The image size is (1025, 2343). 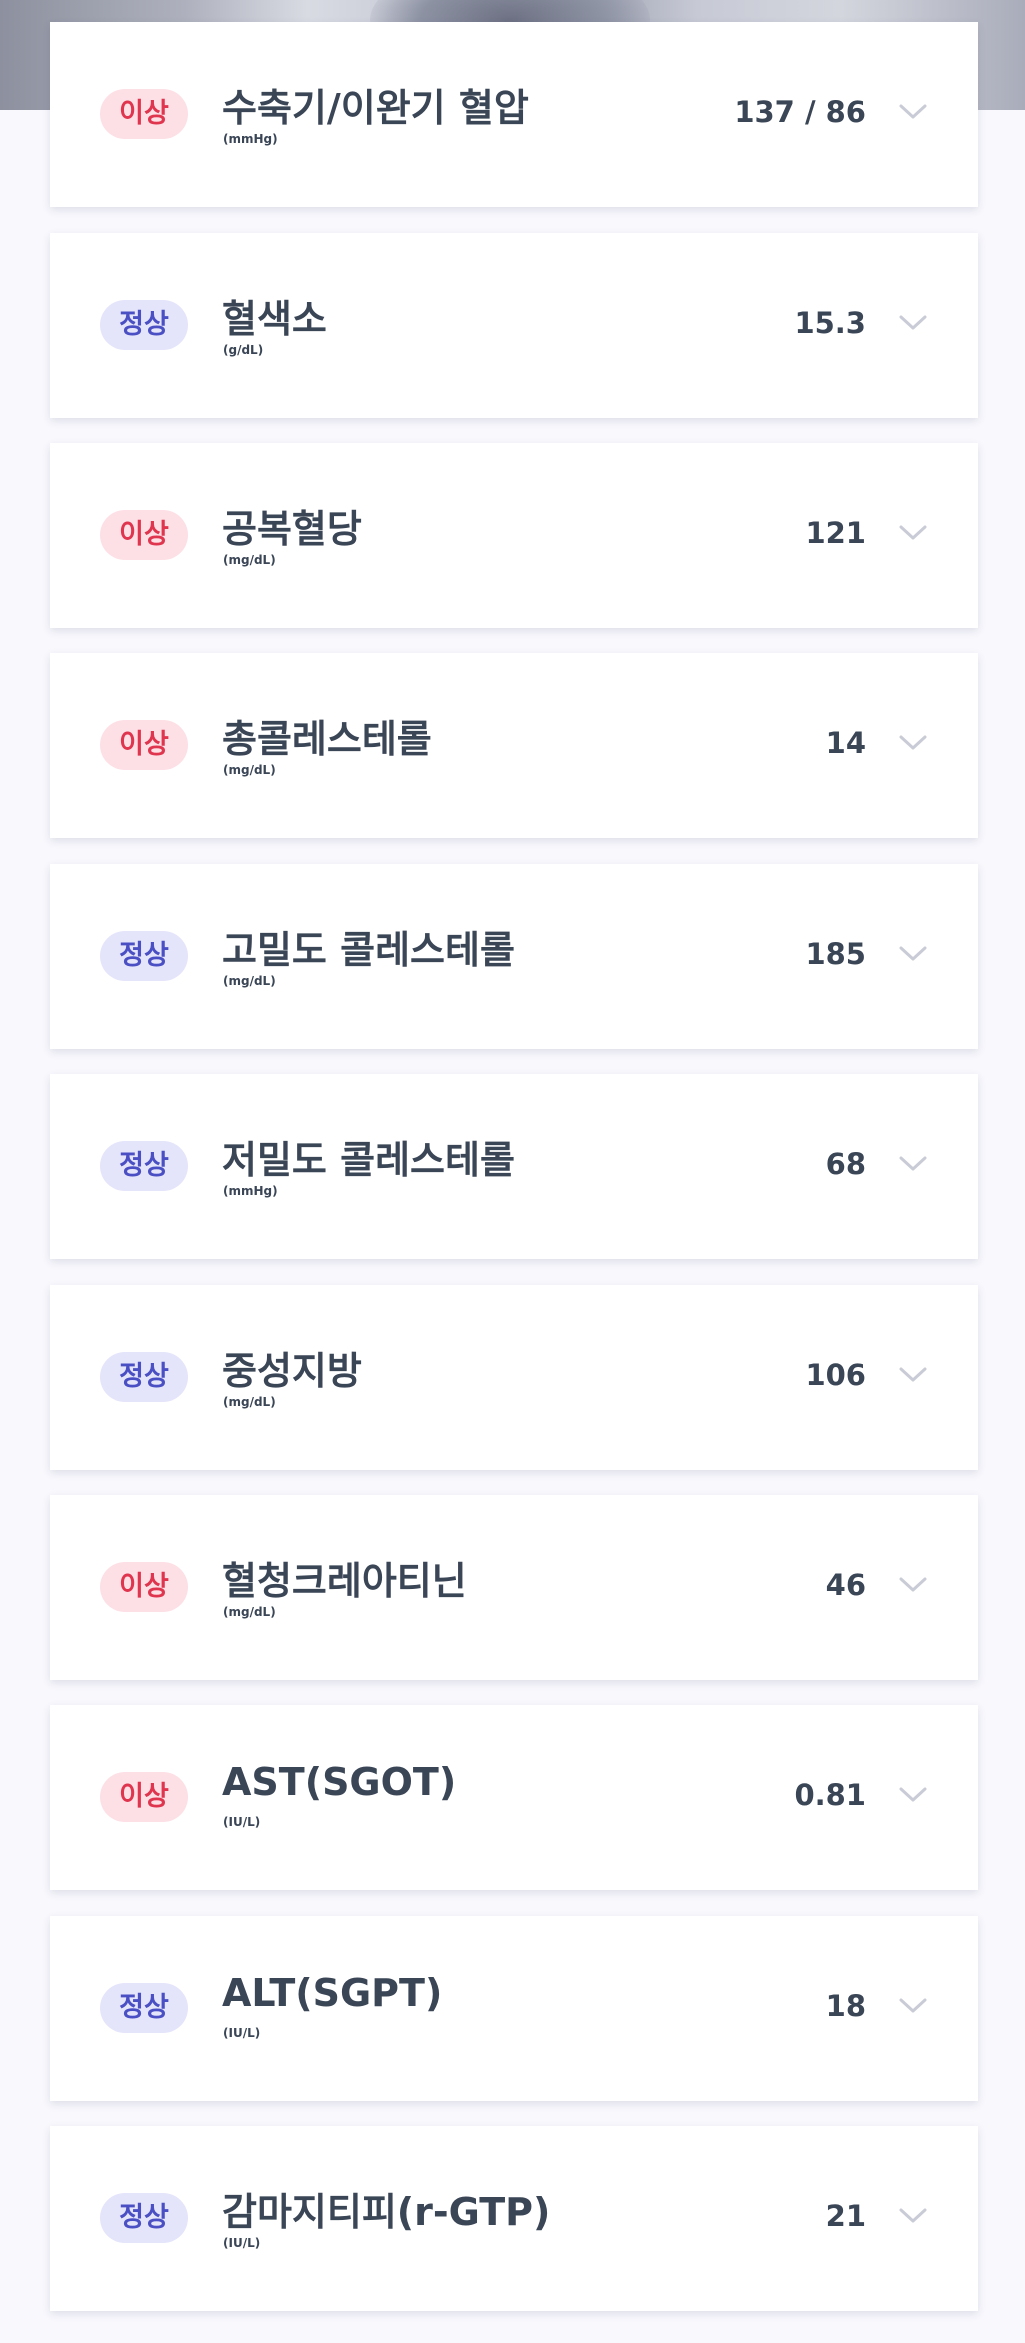 I want to click on result-card-serum-creatinine: 이상 혈청크레아티닌 (mg/dL) 46, so click(x=514, y=1587).